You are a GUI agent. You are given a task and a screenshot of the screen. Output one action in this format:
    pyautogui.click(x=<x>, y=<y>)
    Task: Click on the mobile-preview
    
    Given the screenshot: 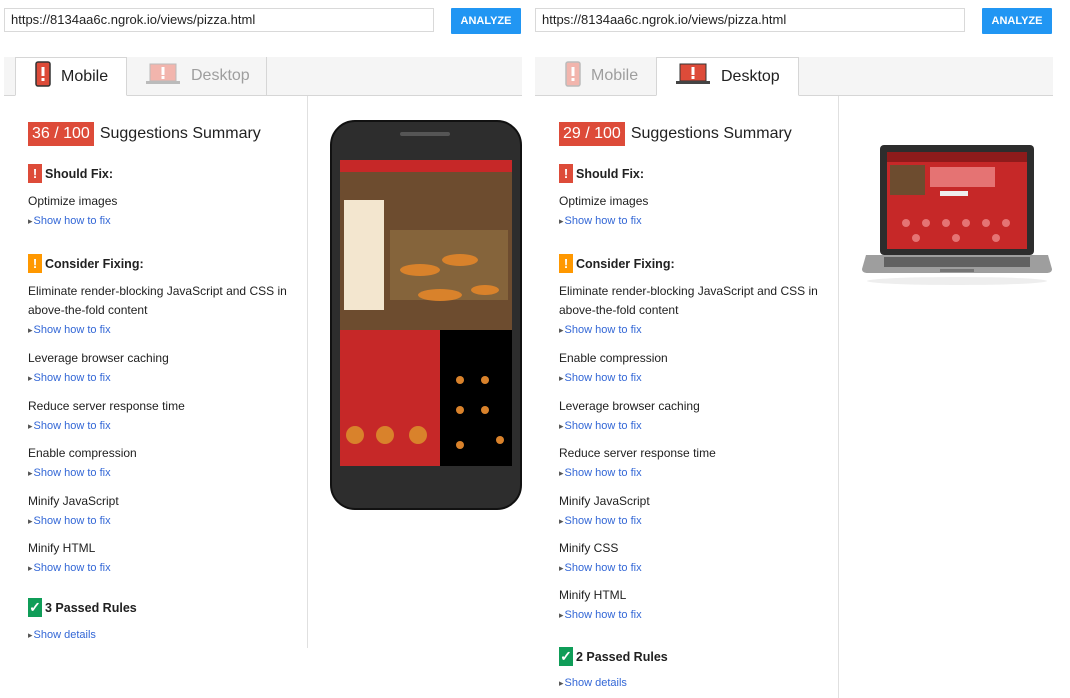 What is the action you would take?
    pyautogui.click(x=426, y=317)
    